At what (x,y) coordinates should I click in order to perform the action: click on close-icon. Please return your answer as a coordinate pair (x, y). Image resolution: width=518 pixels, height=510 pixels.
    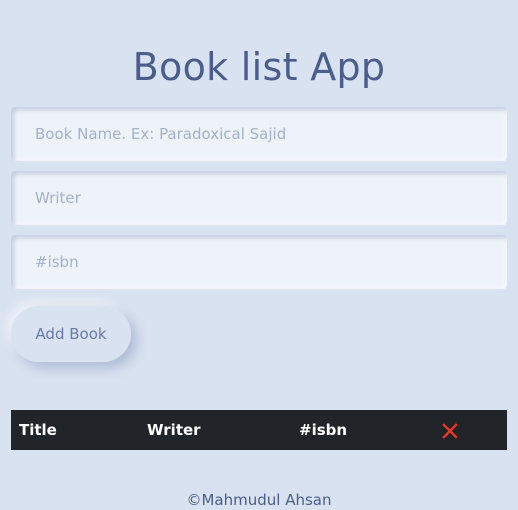
    Looking at the image, I should click on (450, 430).